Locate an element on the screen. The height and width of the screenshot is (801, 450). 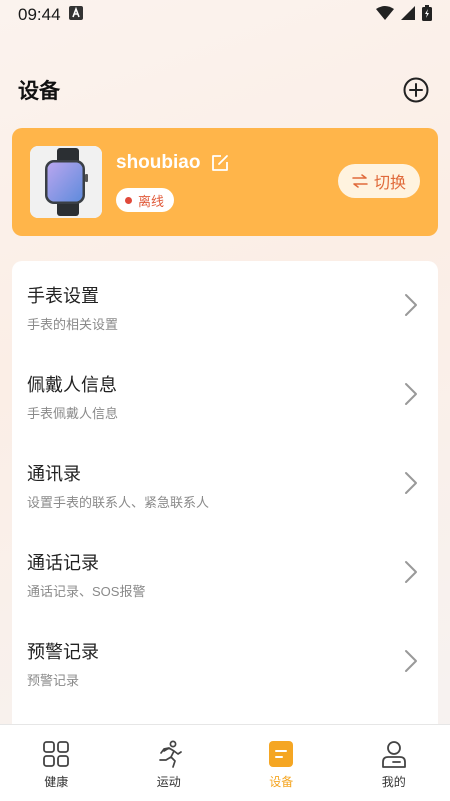
tab-label: 我的 is located at coordinates (394, 781).